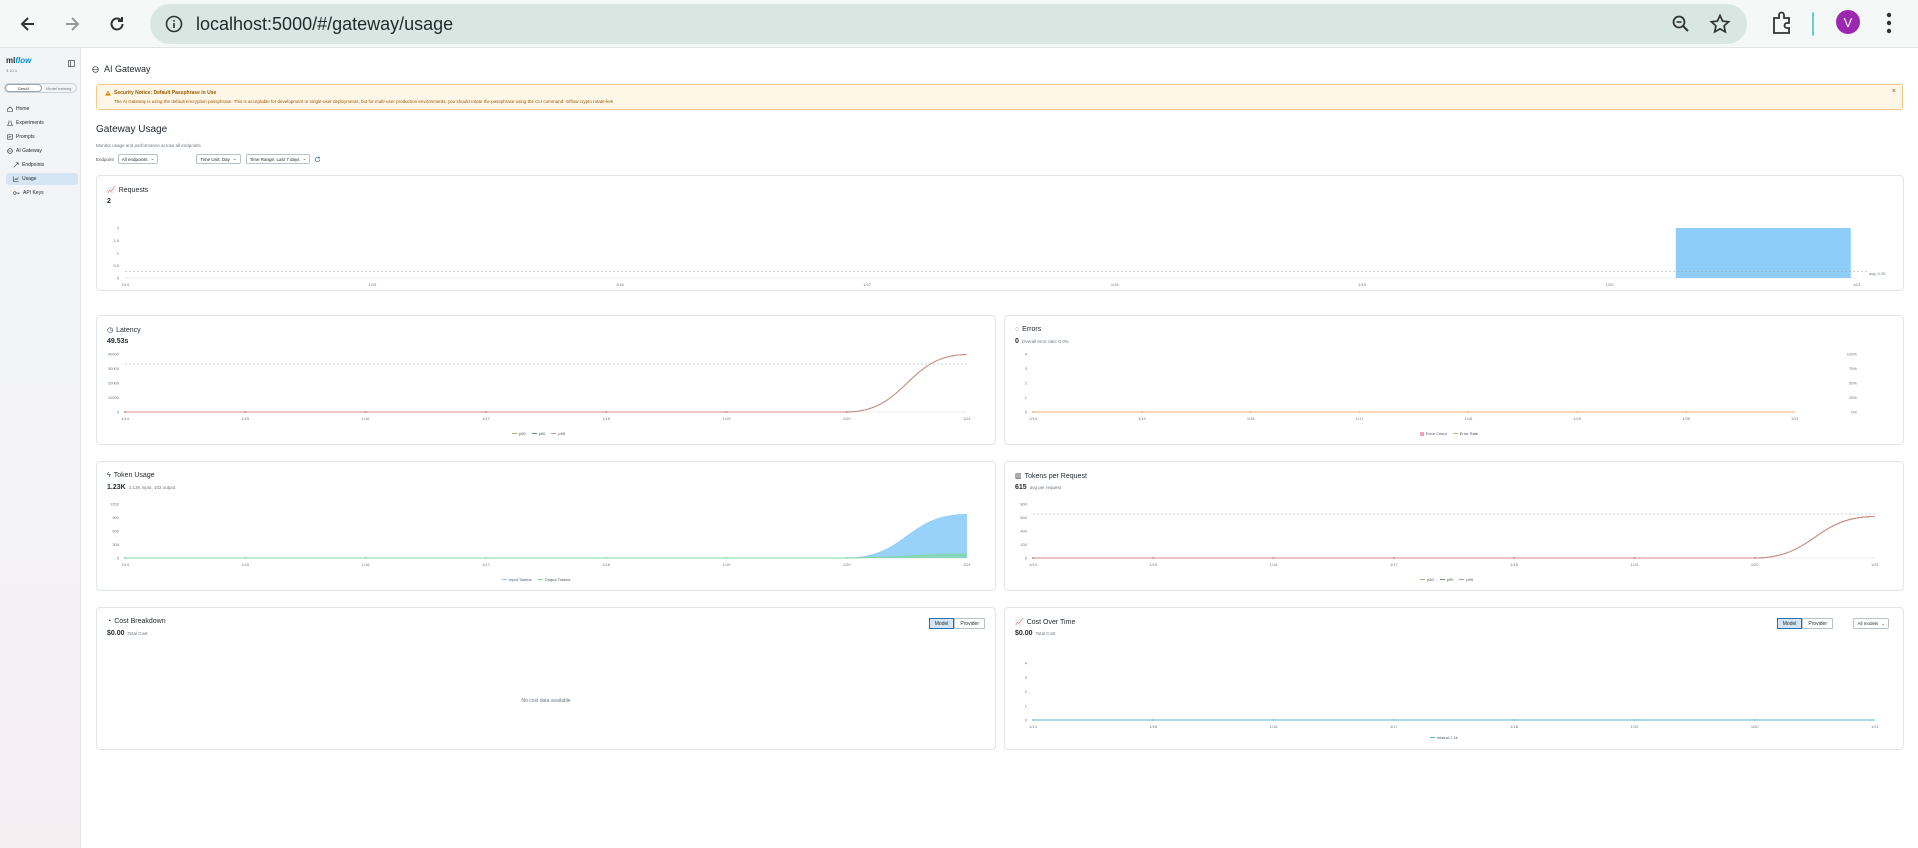 The image size is (1918, 848). What do you see at coordinates (118, 278) in the screenshot?
I see `y-tick-label: 0` at bounding box center [118, 278].